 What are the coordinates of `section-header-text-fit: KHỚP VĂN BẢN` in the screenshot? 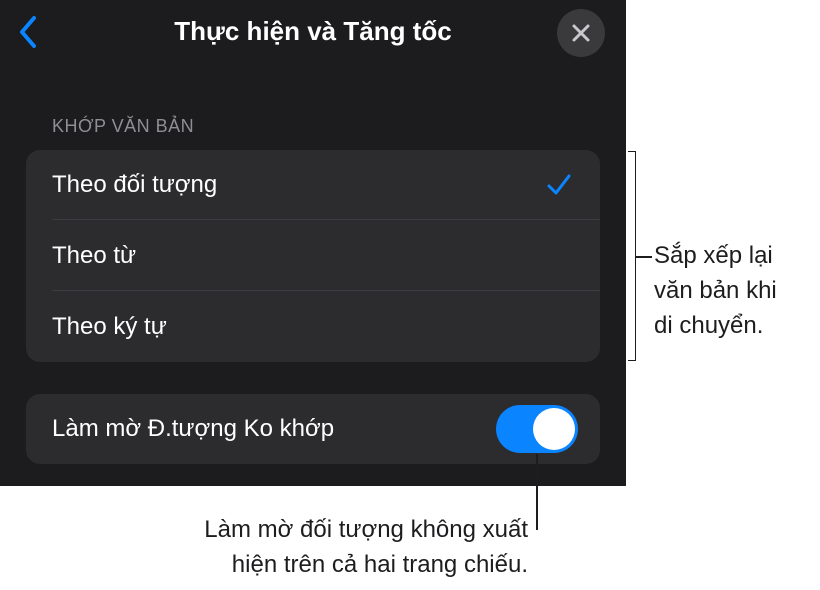 It's located at (123, 126).